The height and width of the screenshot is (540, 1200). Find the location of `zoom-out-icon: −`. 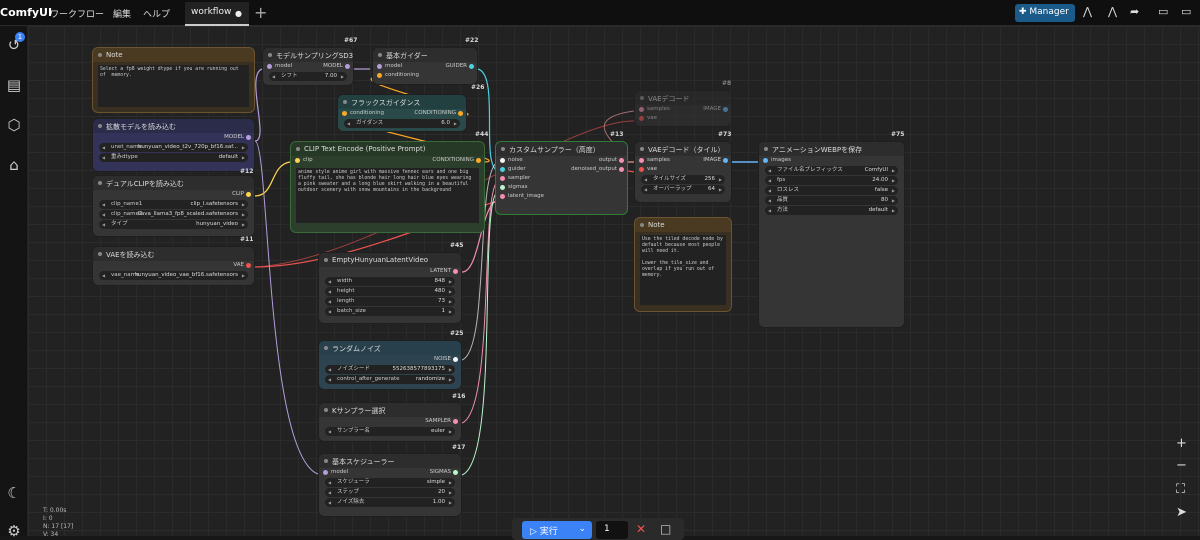

zoom-out-icon: − is located at coordinates (1181, 465).